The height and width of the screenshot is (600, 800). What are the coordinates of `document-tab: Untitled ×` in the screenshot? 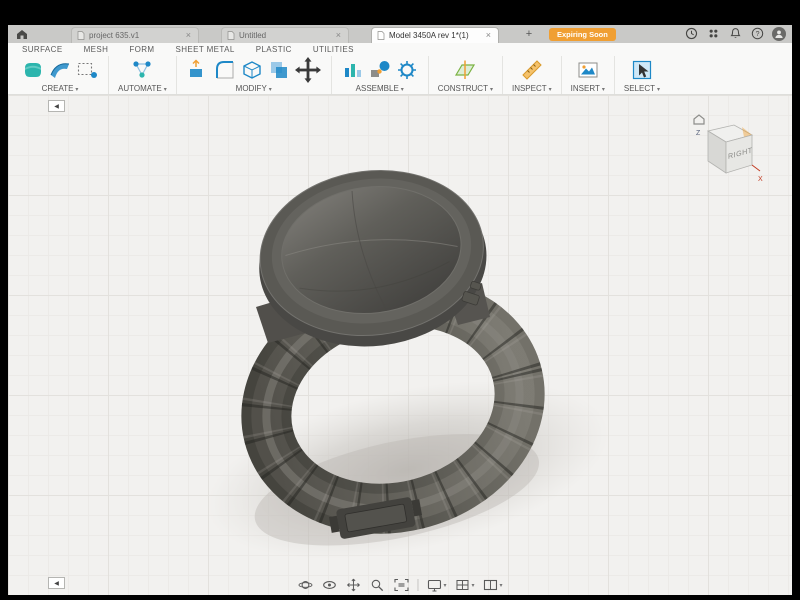 It's located at (285, 35).